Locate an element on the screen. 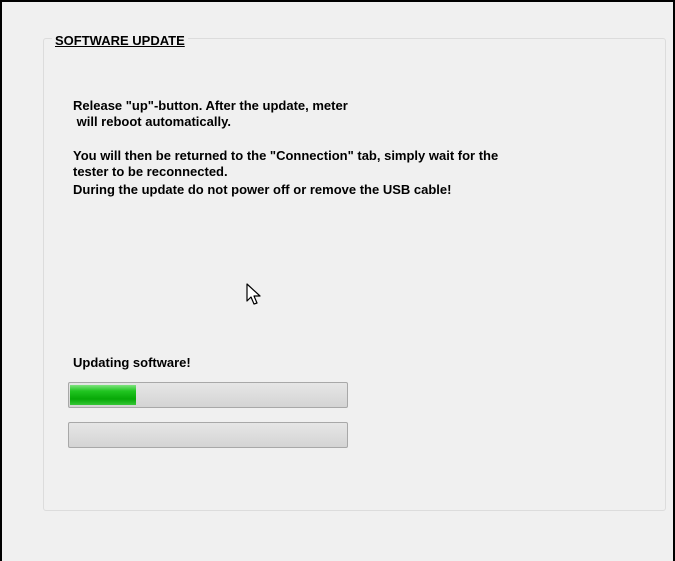 This screenshot has width=675, height=561. primary-progress-bar is located at coordinates (208, 395).